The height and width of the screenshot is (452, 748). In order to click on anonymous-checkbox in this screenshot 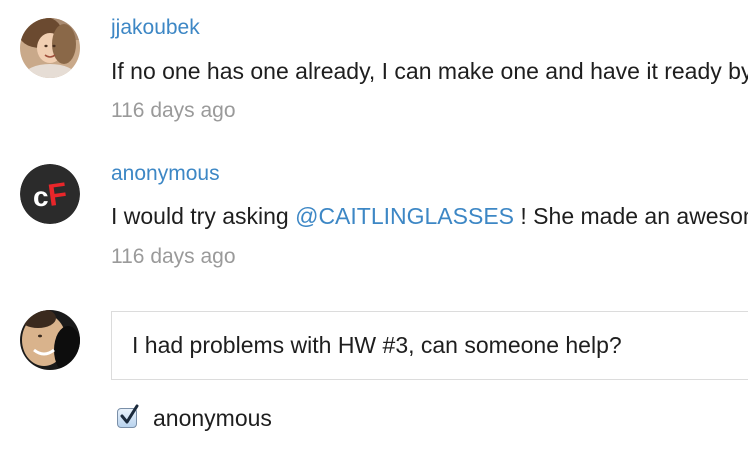, I will do `click(128, 416)`.